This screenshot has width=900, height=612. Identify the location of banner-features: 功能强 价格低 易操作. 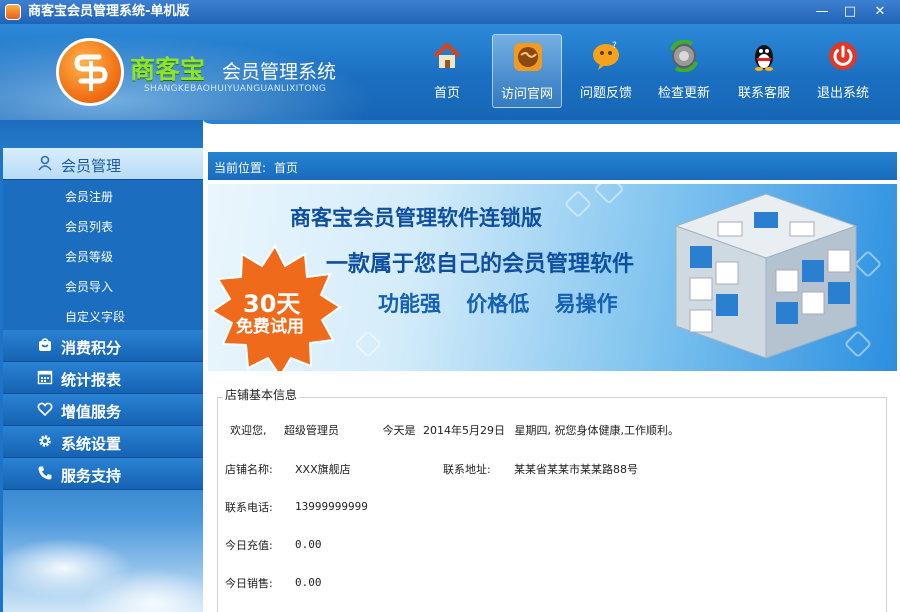
(498, 304).